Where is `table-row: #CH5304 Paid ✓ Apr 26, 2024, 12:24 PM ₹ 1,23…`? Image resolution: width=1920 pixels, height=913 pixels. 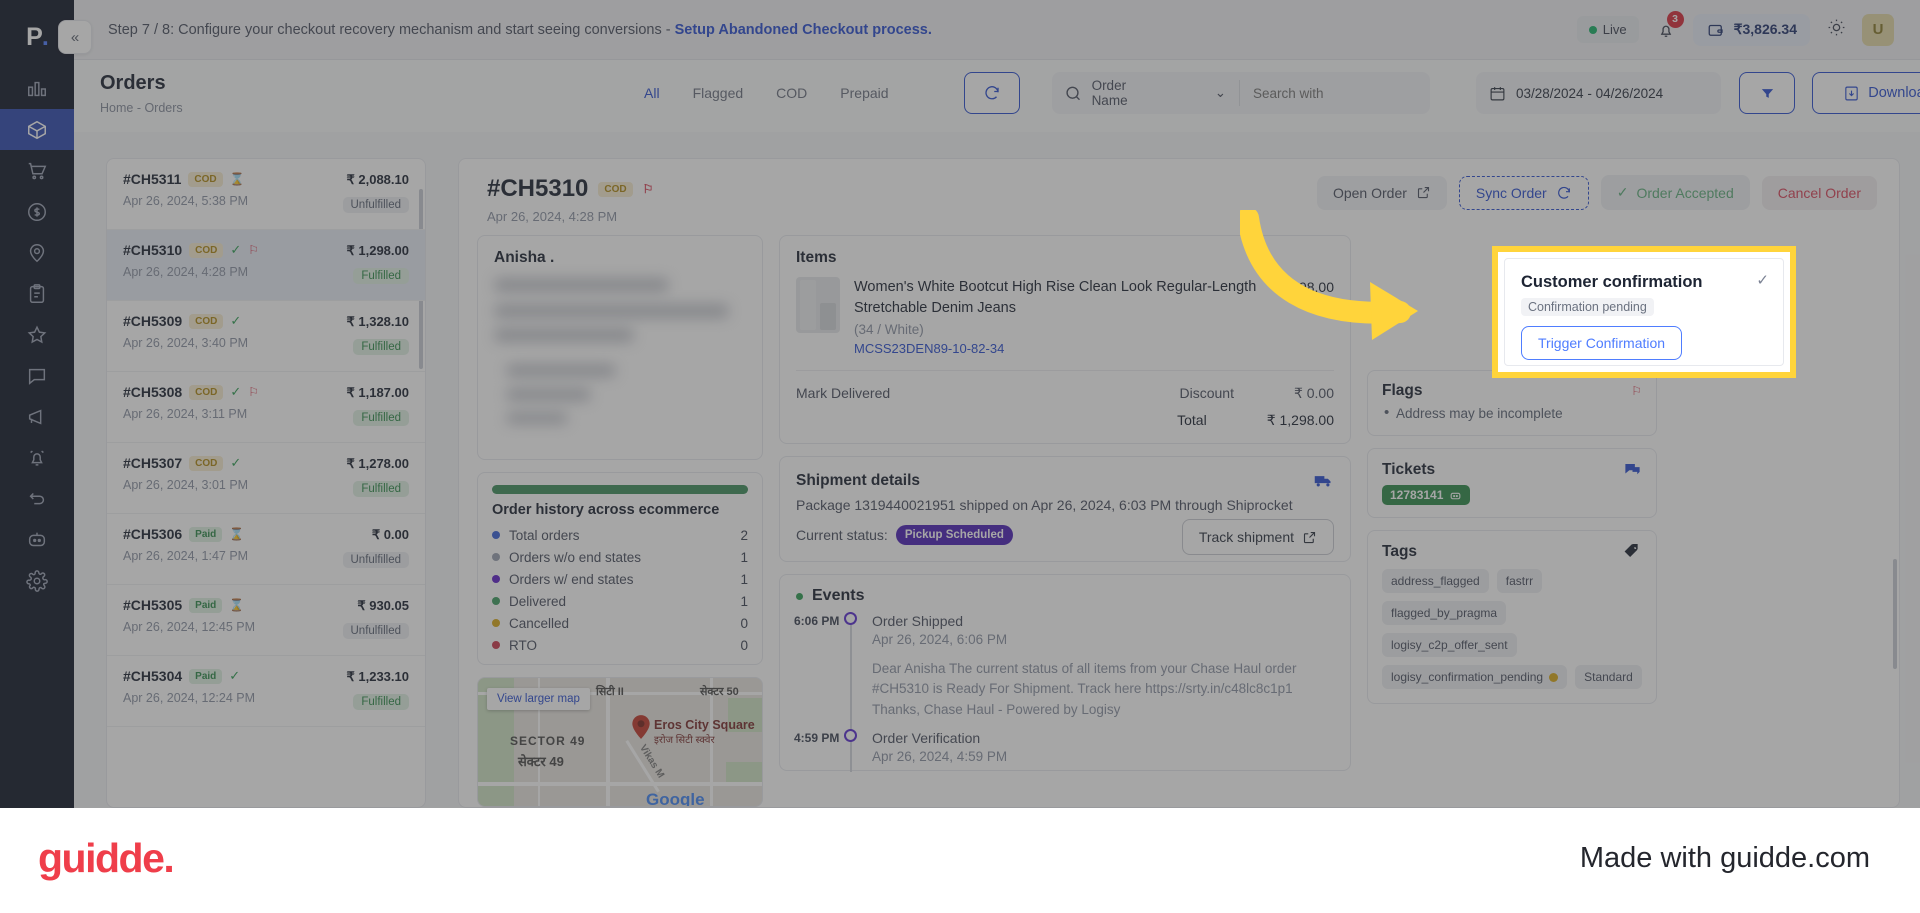 table-row: #CH5304 Paid ✓ Apr 26, 2024, 12:24 PM ₹ 1,23… is located at coordinates (266, 691).